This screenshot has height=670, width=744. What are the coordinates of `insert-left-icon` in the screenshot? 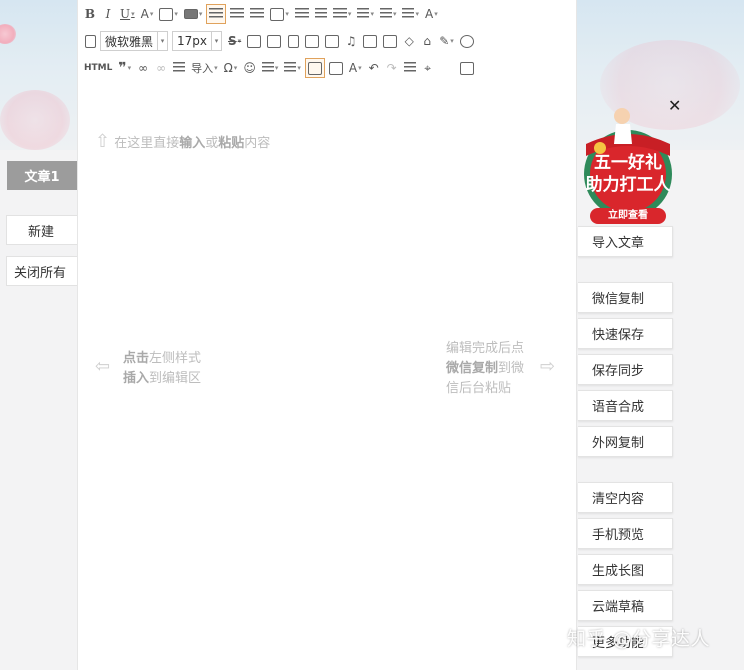 It's located at (314, 68).